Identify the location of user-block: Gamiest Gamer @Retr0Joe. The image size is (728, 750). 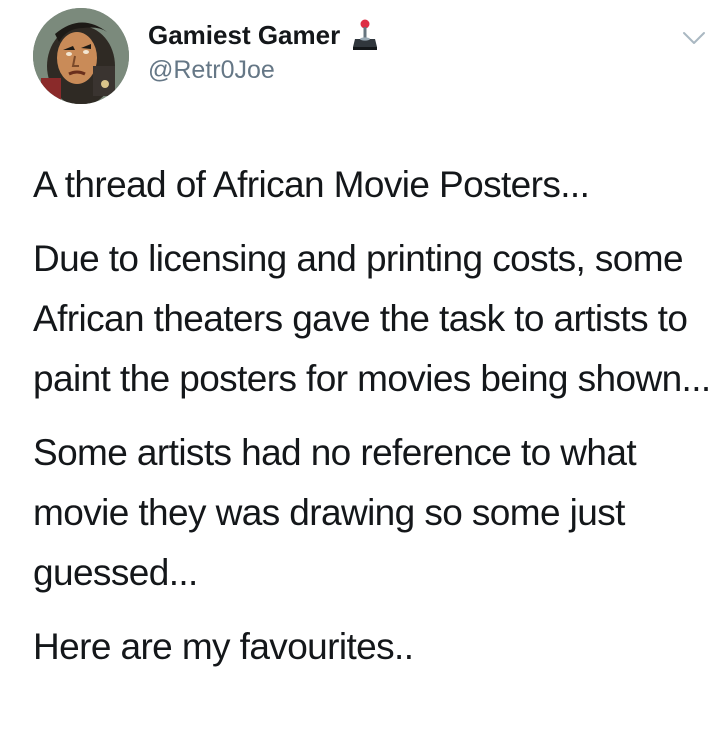
(263, 51).